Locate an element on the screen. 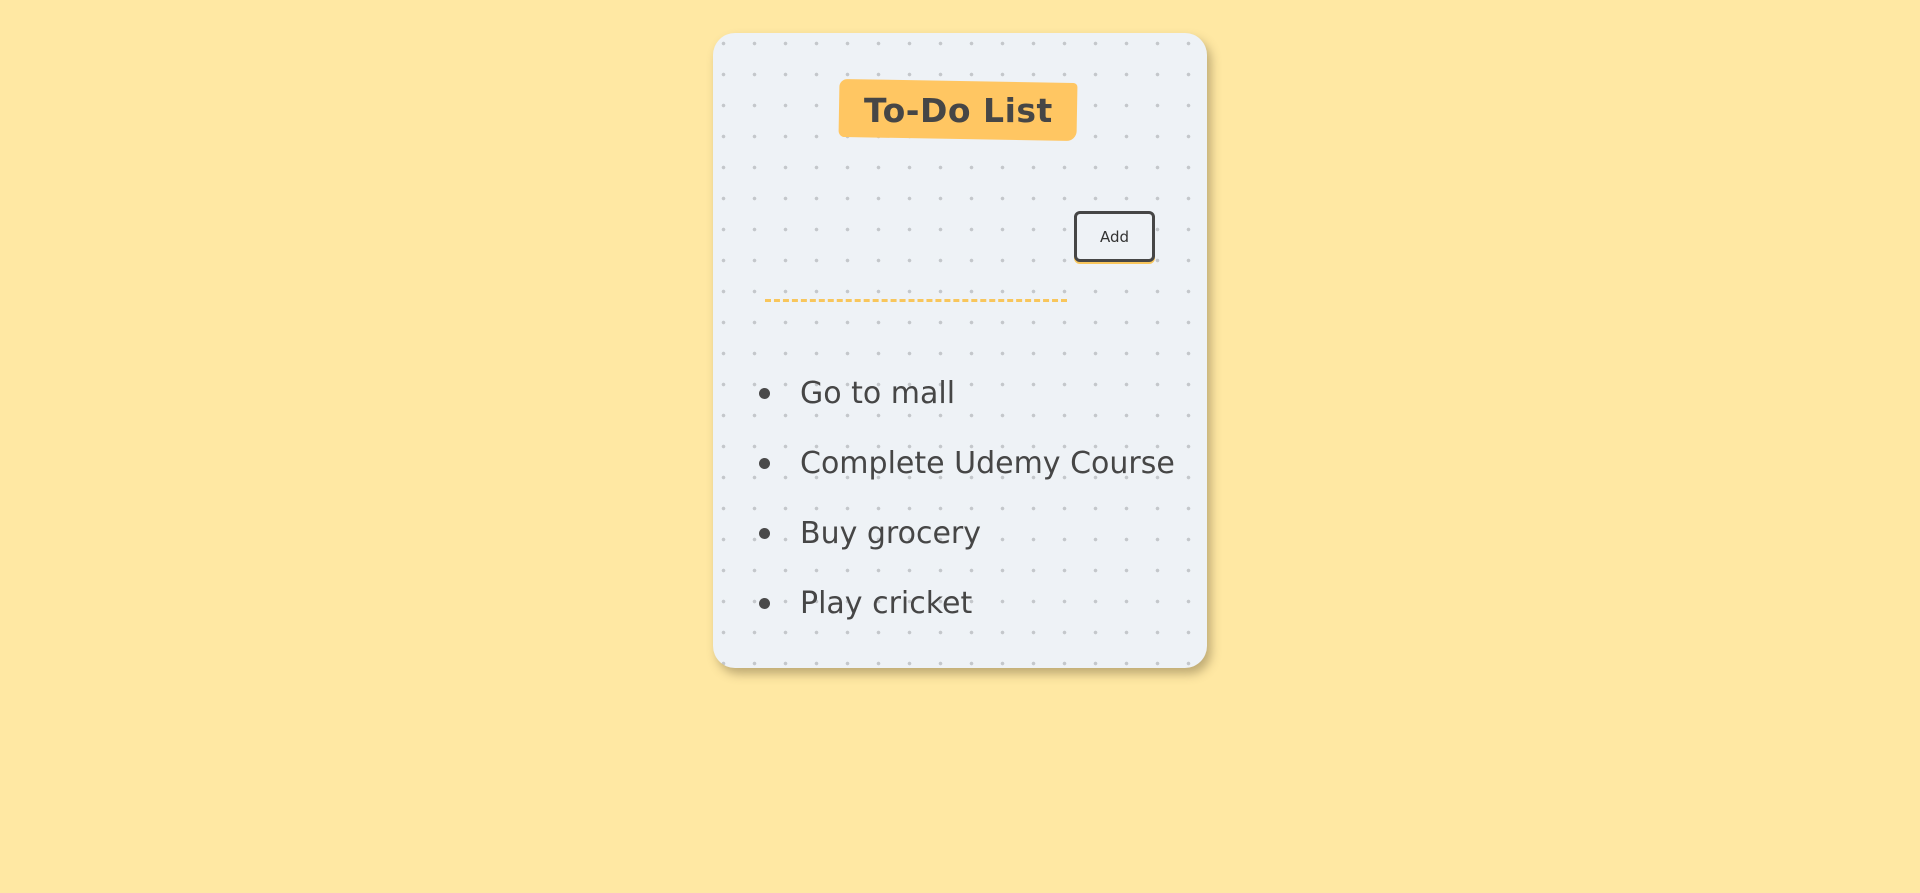 The image size is (1920, 893). title-highlight: To-Do List is located at coordinates (958, 110).